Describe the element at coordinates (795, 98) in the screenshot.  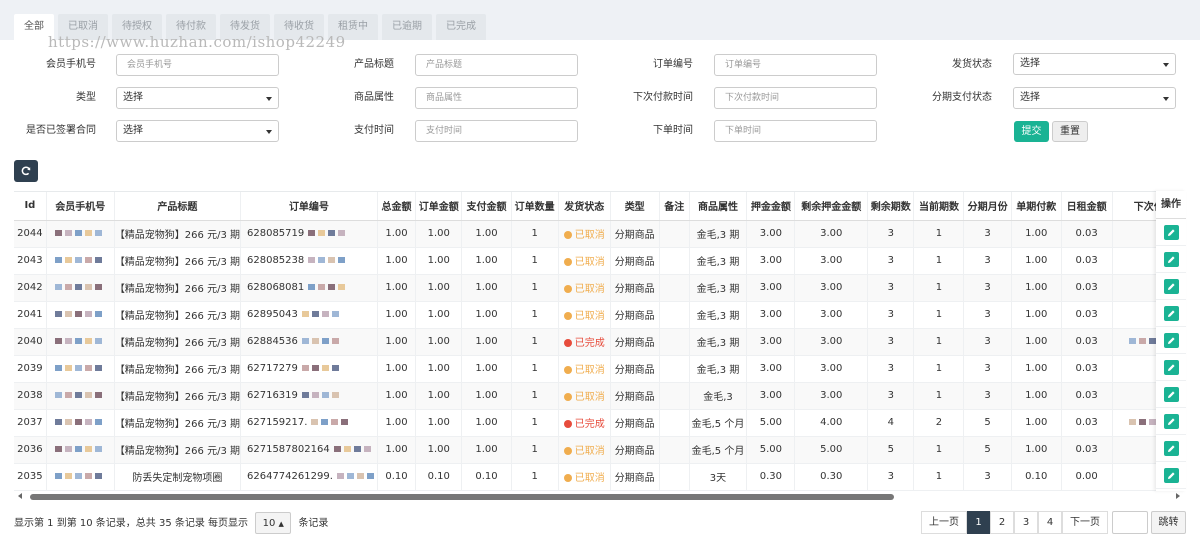
I see `next-pay-time-input: 下次付款时间` at that location.